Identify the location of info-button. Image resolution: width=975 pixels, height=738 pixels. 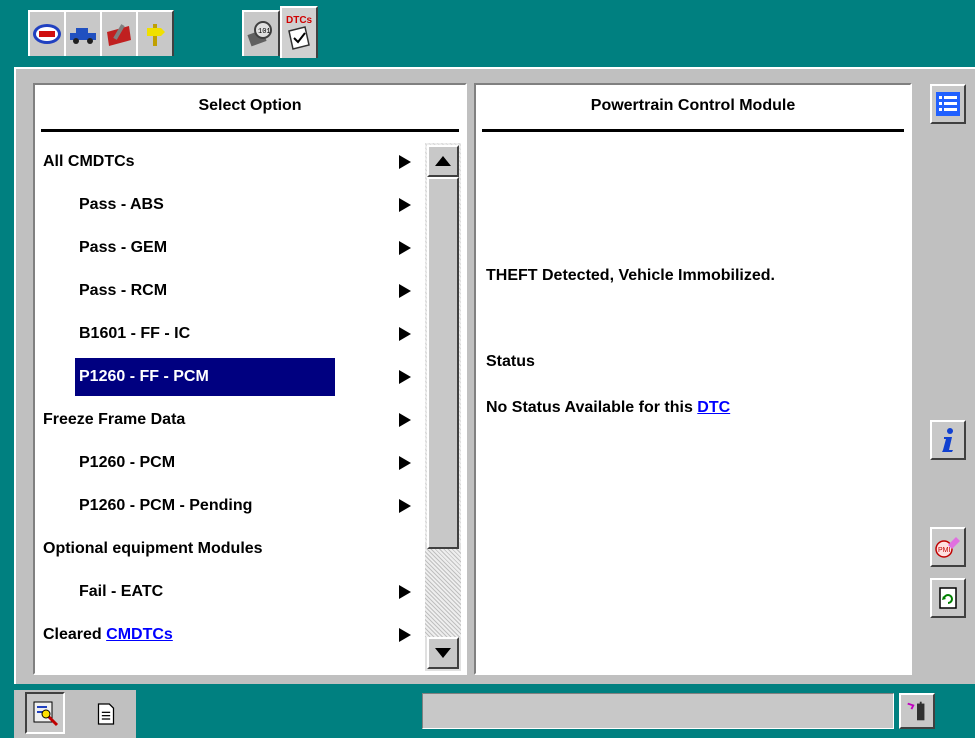
(948, 440).